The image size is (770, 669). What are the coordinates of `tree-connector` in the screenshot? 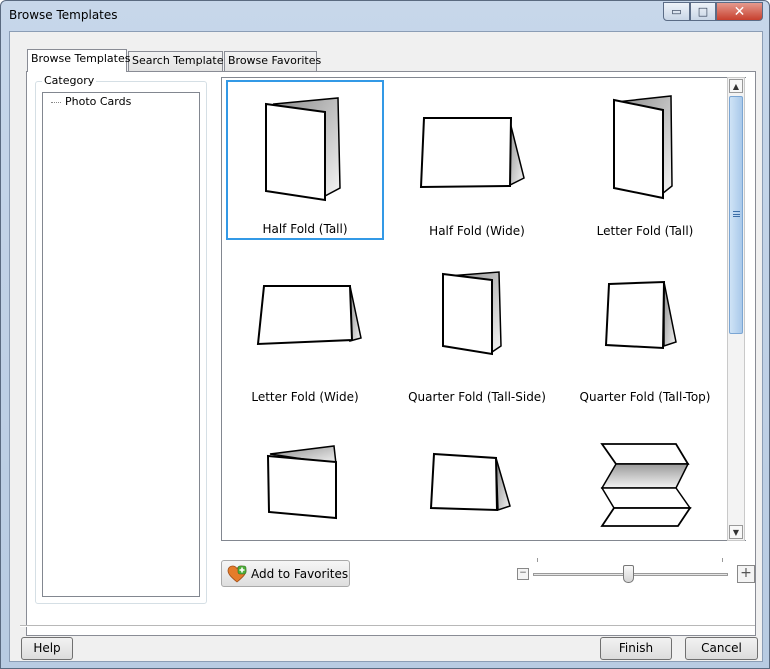 It's located at (56, 102).